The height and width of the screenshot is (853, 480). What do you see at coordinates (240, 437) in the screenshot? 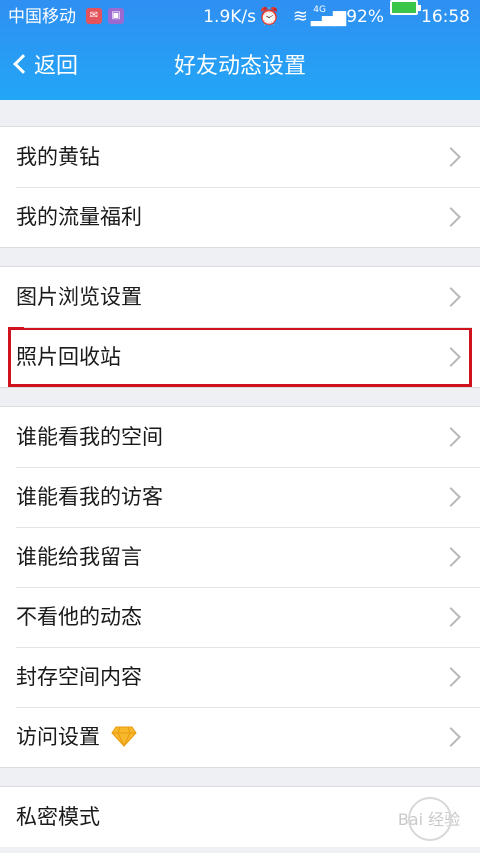
I see `menu-item-who-can-view-space: 谁能看我的空间` at bounding box center [240, 437].